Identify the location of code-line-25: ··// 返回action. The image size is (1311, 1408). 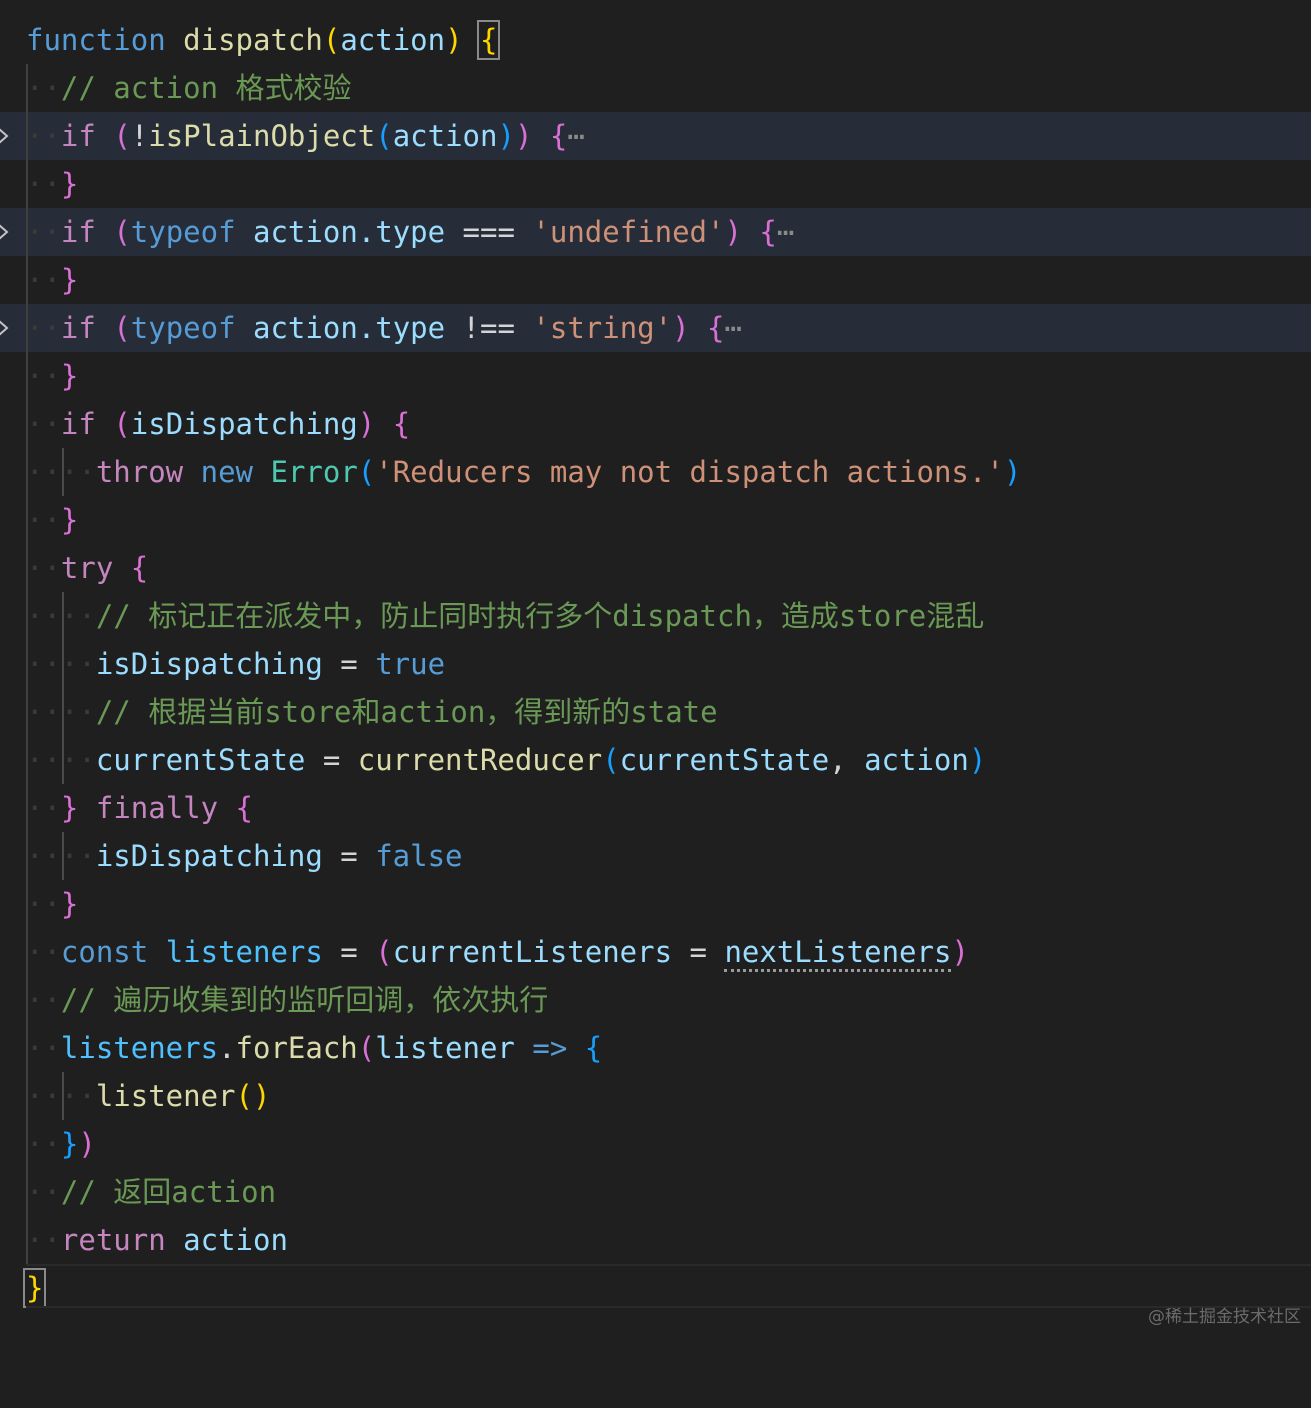
(655, 1192).